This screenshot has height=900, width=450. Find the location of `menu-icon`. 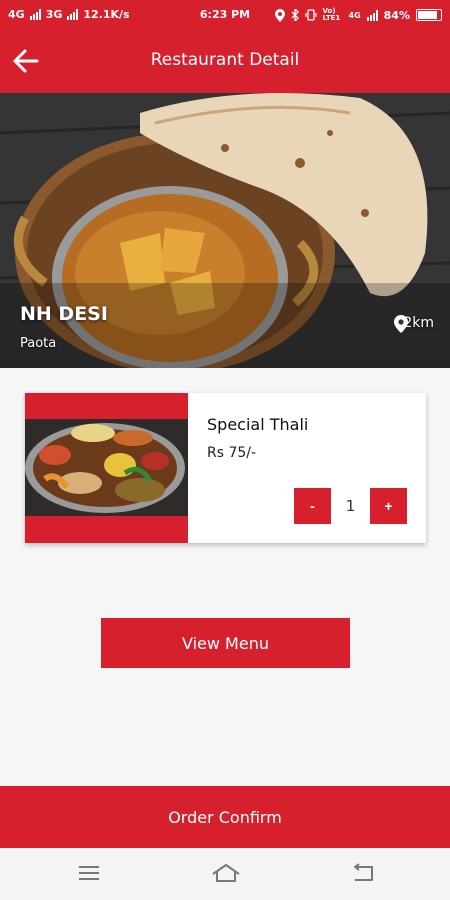

menu-icon is located at coordinates (89, 873).